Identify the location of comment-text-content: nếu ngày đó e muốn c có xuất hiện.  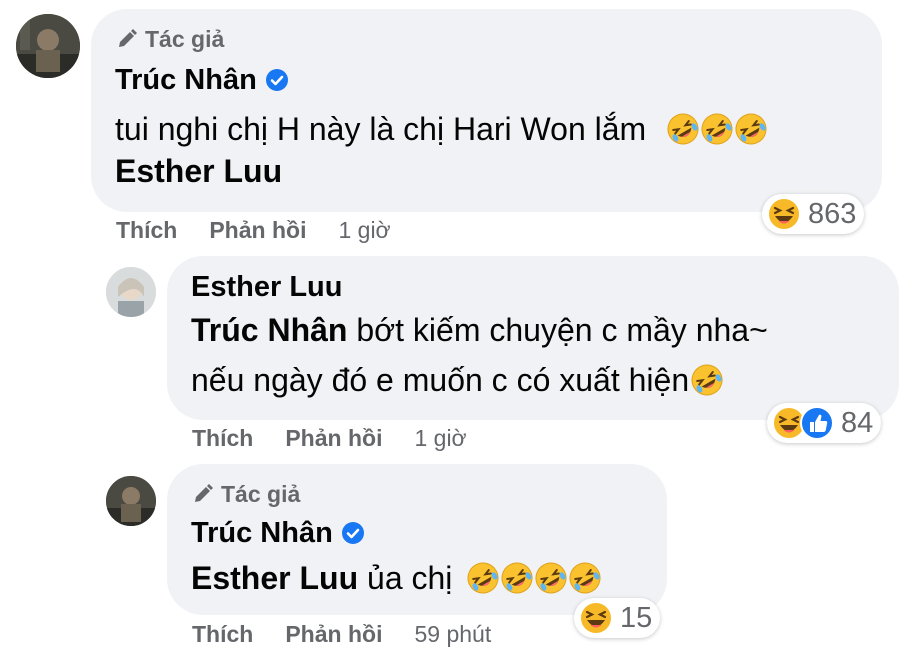
(440, 380).